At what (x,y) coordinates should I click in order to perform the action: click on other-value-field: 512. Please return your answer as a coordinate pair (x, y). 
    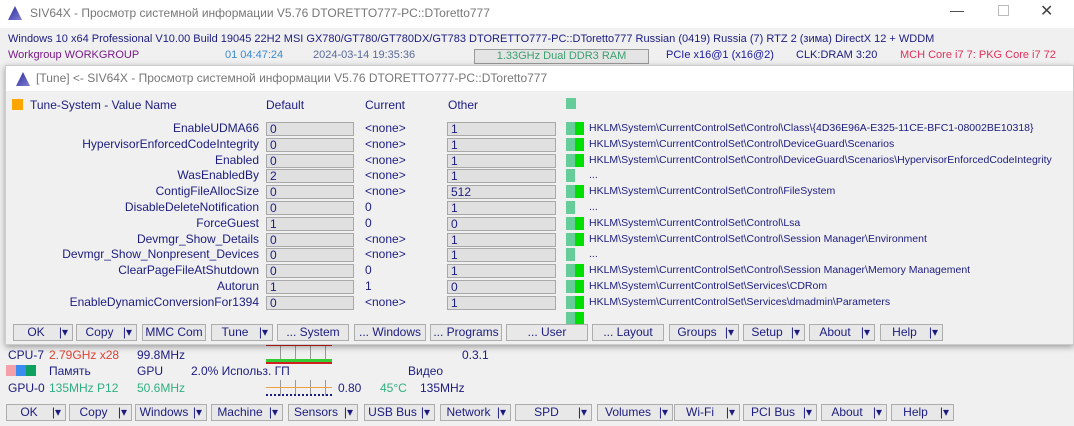
    Looking at the image, I should click on (501, 192).